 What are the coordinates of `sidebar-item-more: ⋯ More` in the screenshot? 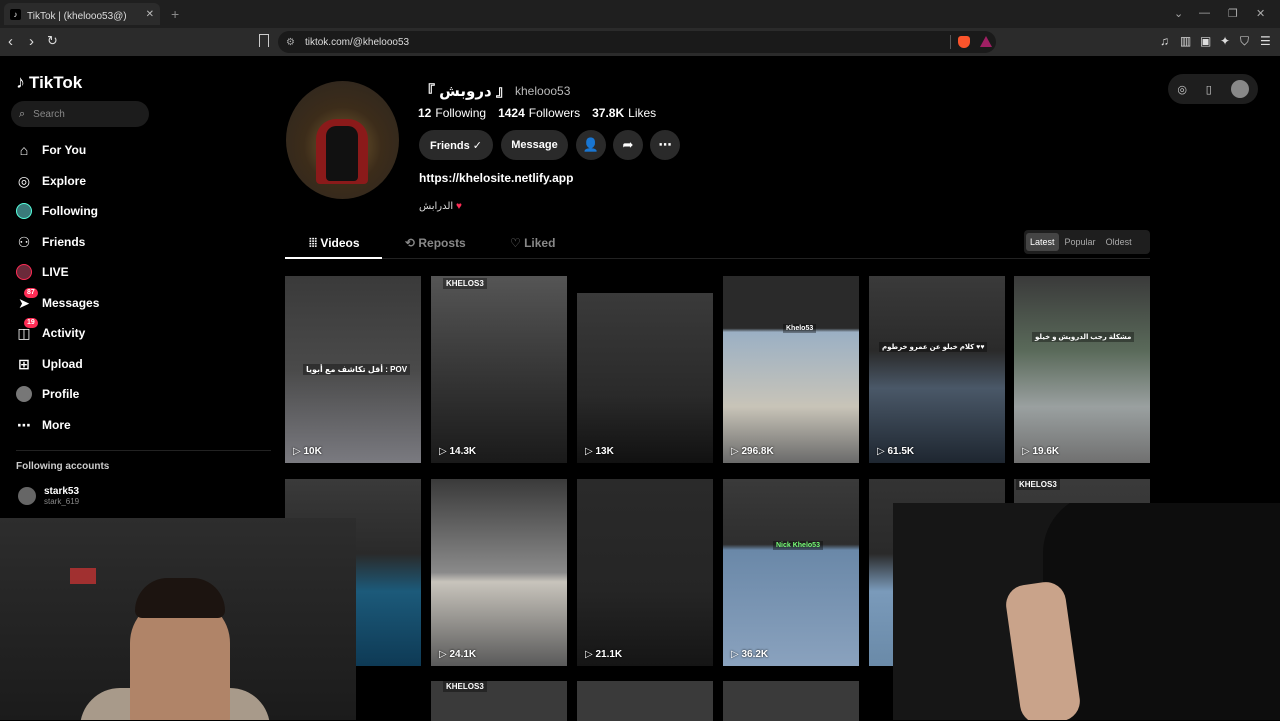 It's located at (43, 425).